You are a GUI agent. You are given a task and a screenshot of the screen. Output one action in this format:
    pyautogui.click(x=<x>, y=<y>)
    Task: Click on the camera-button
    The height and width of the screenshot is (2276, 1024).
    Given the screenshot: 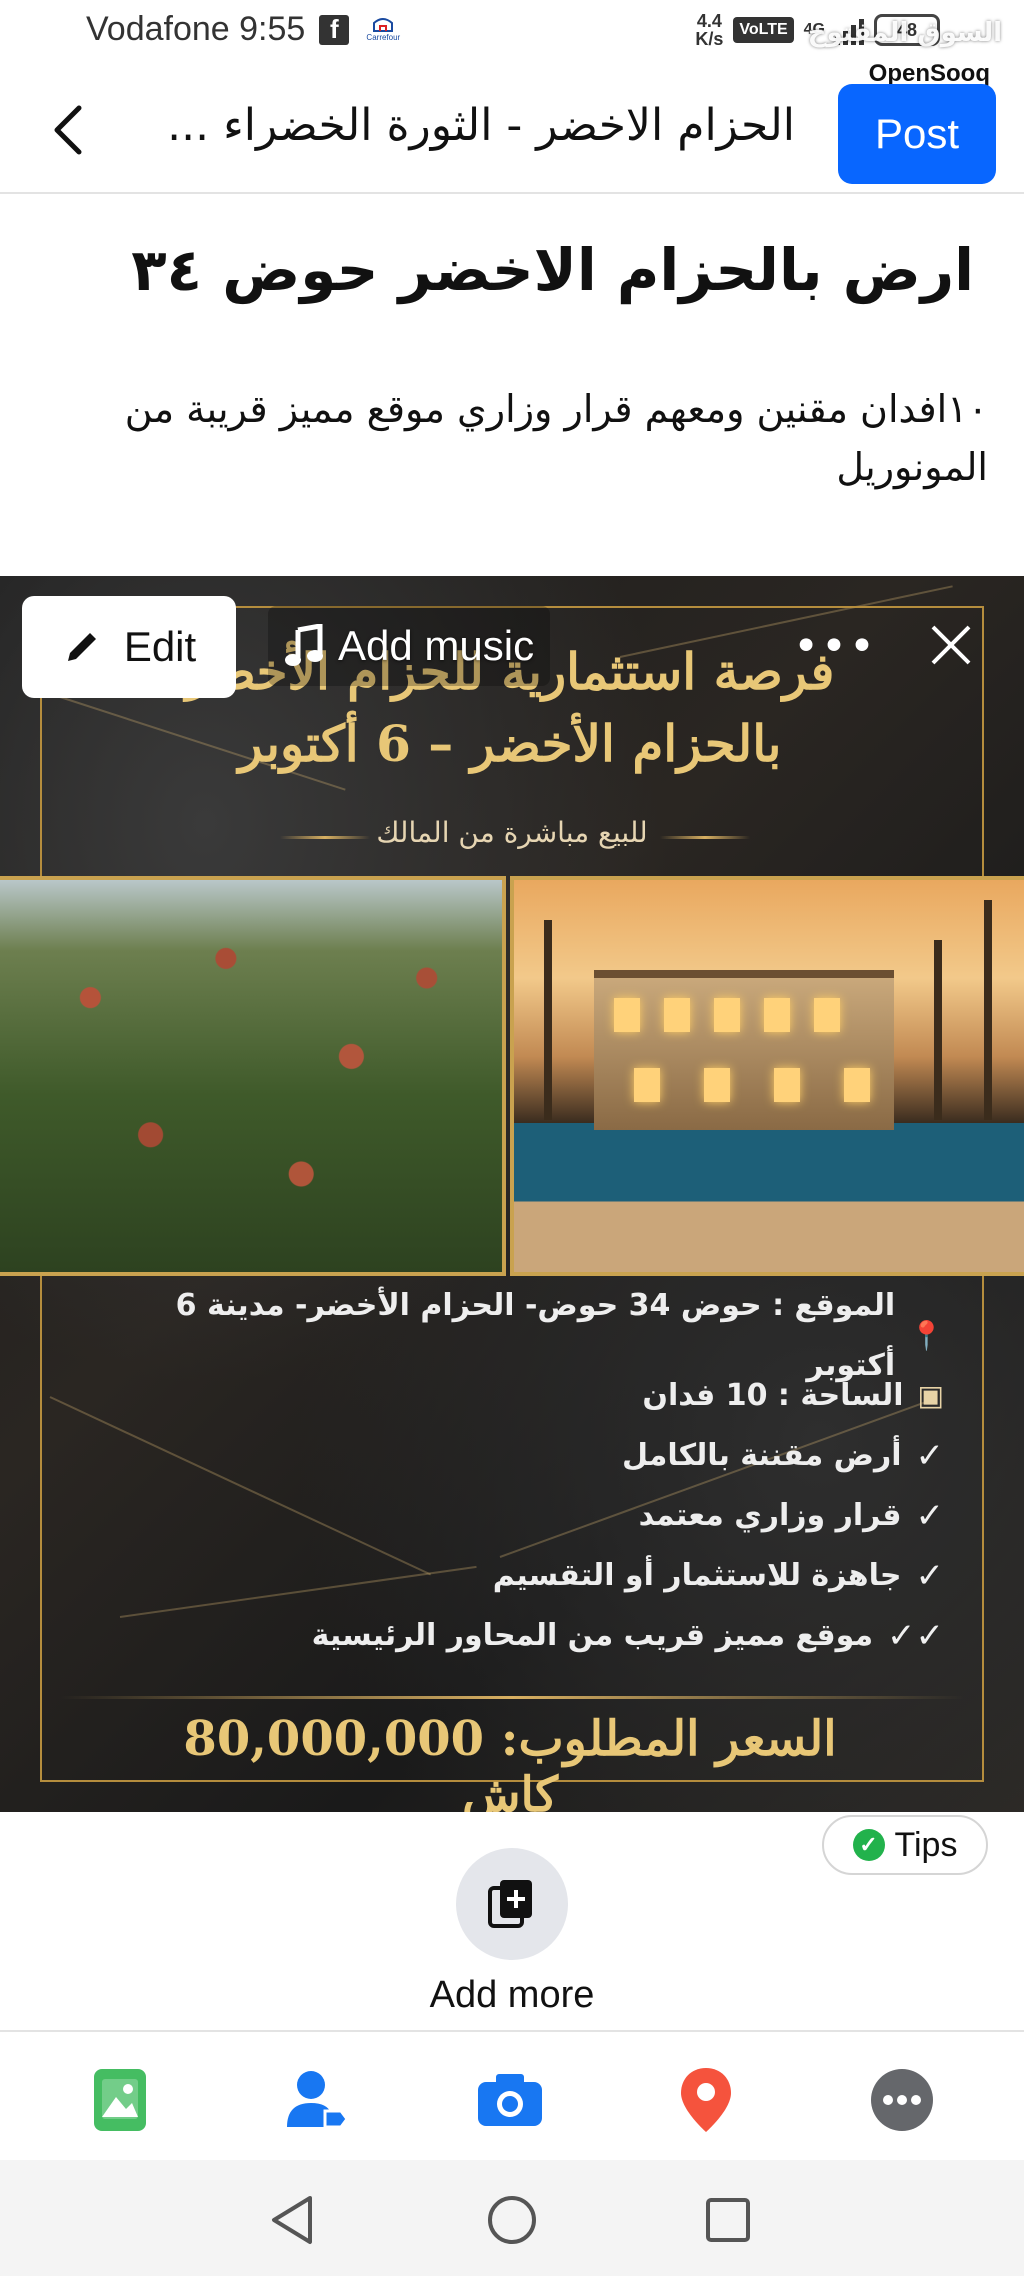 What is the action you would take?
    pyautogui.click(x=510, y=2100)
    